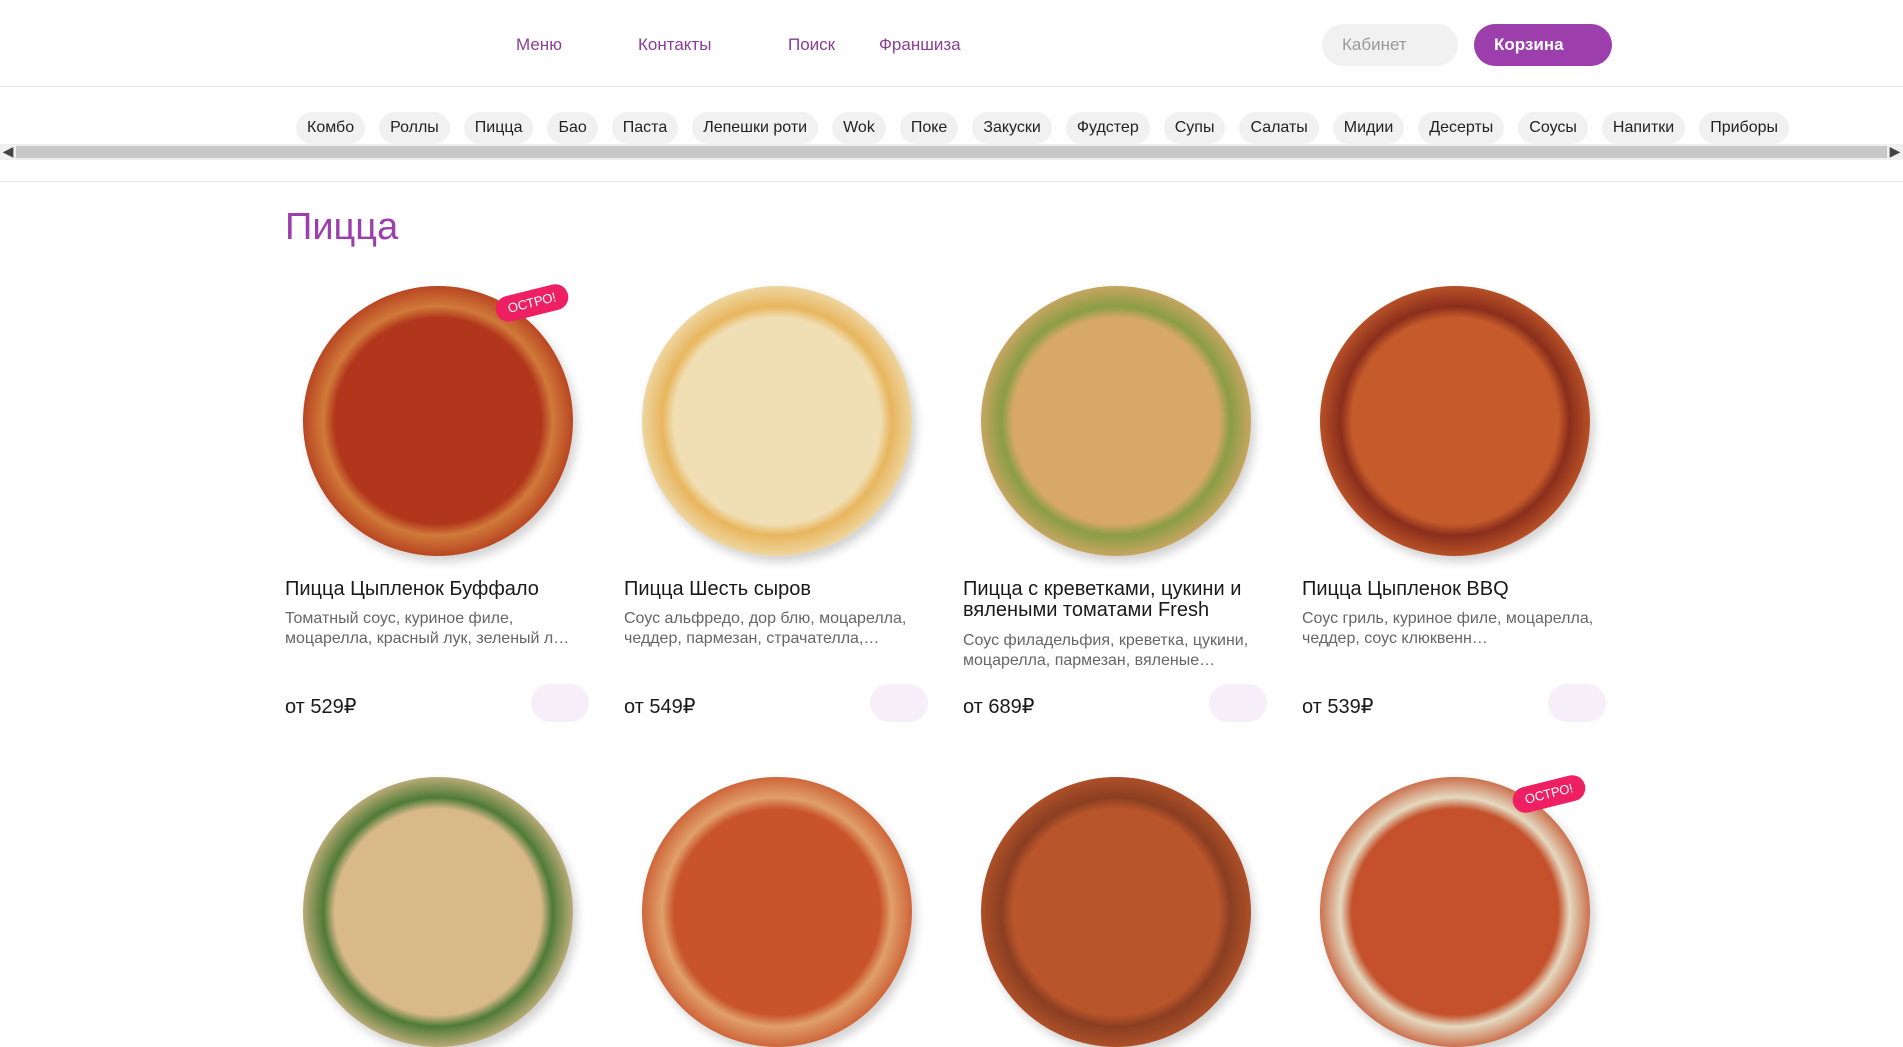 The height and width of the screenshot is (1047, 1903). Describe the element at coordinates (1461, 128) in the screenshot. I see `category-chip: Десерты` at that location.